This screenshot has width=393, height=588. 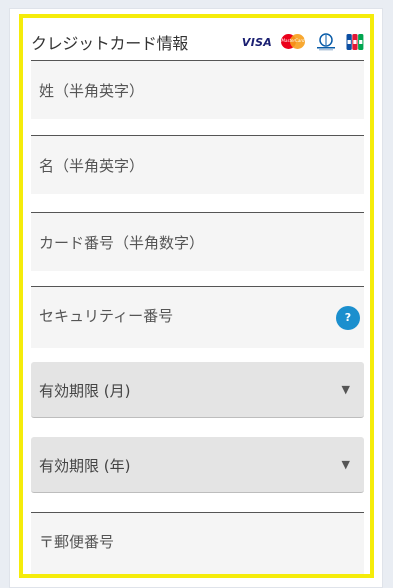 What do you see at coordinates (122, 243) in the screenshot?
I see `card-number-placeholder: カード番号（半角数字）` at bounding box center [122, 243].